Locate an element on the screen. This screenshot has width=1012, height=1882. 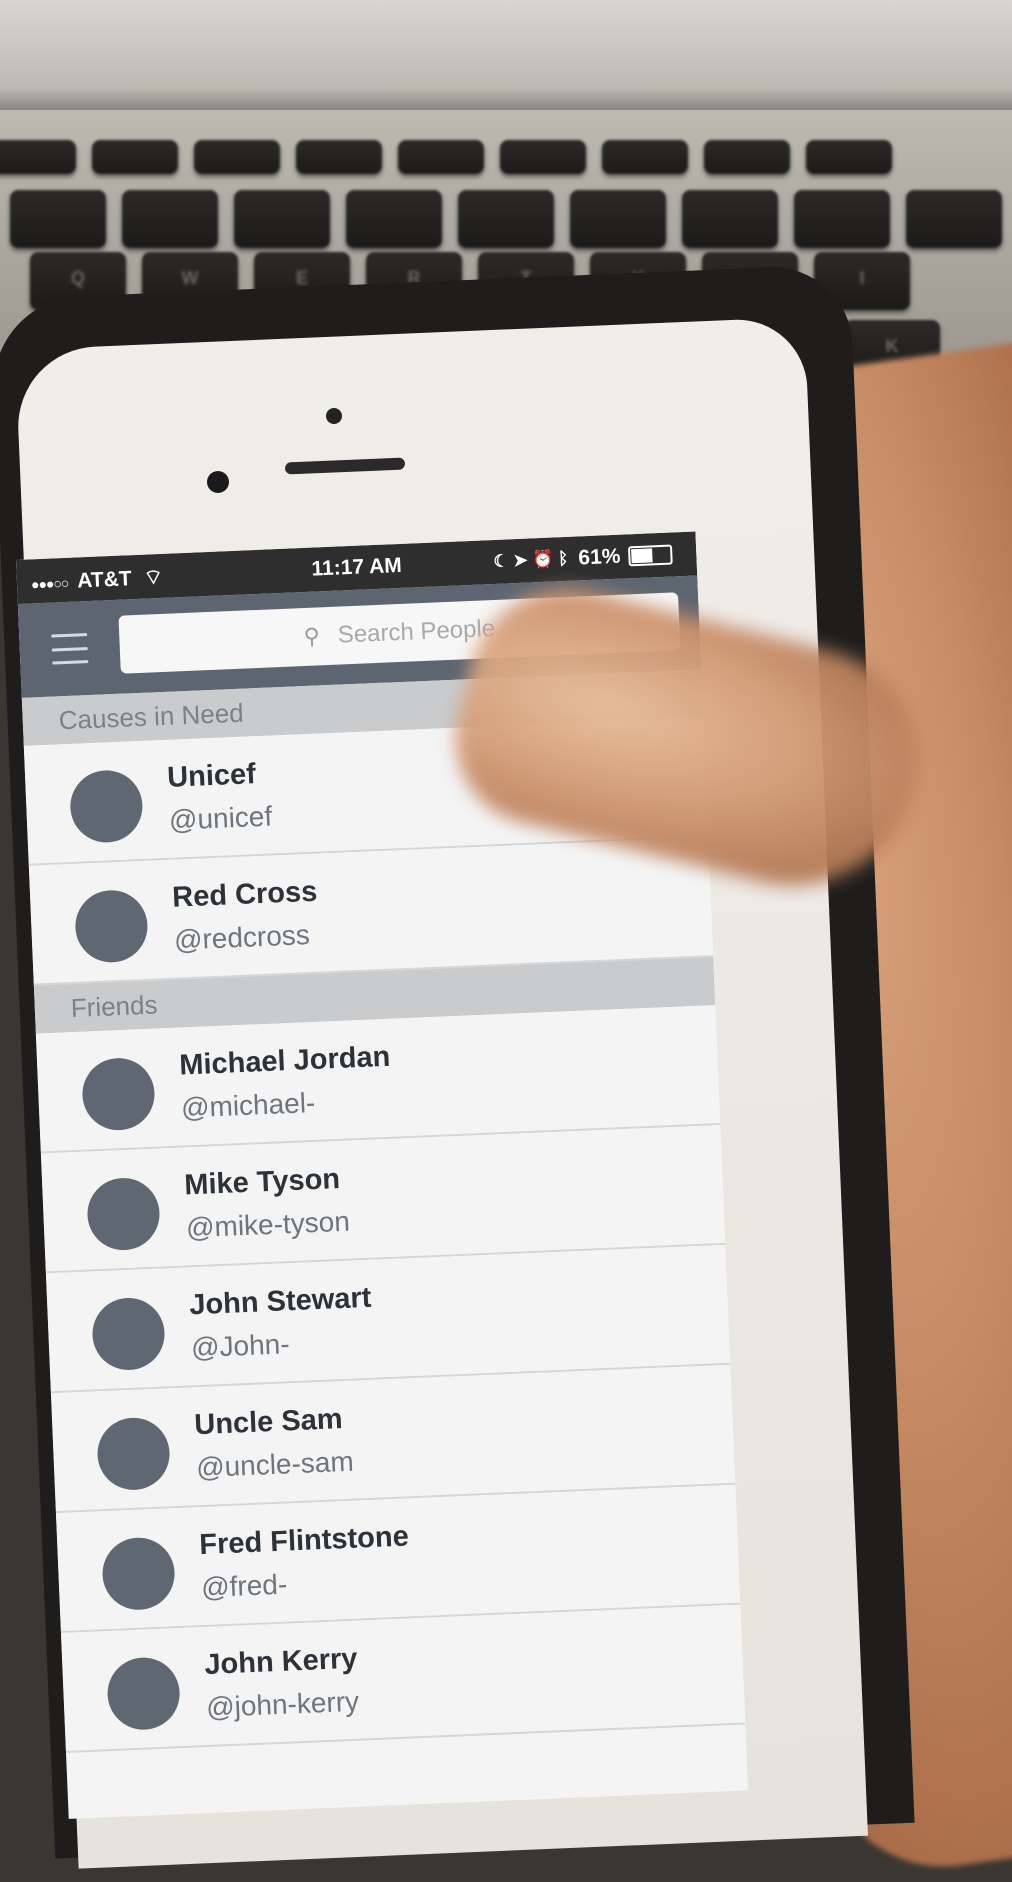
battery-fill is located at coordinates (642, 556).